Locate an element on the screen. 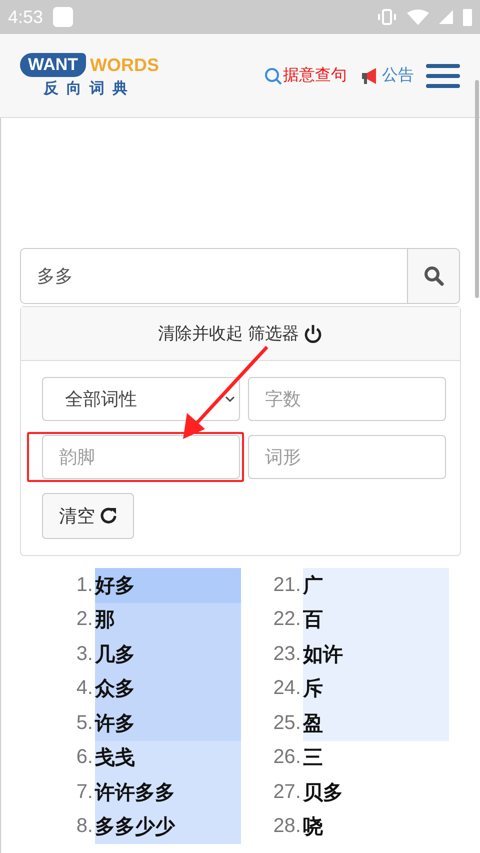  power-icon is located at coordinates (313, 334).